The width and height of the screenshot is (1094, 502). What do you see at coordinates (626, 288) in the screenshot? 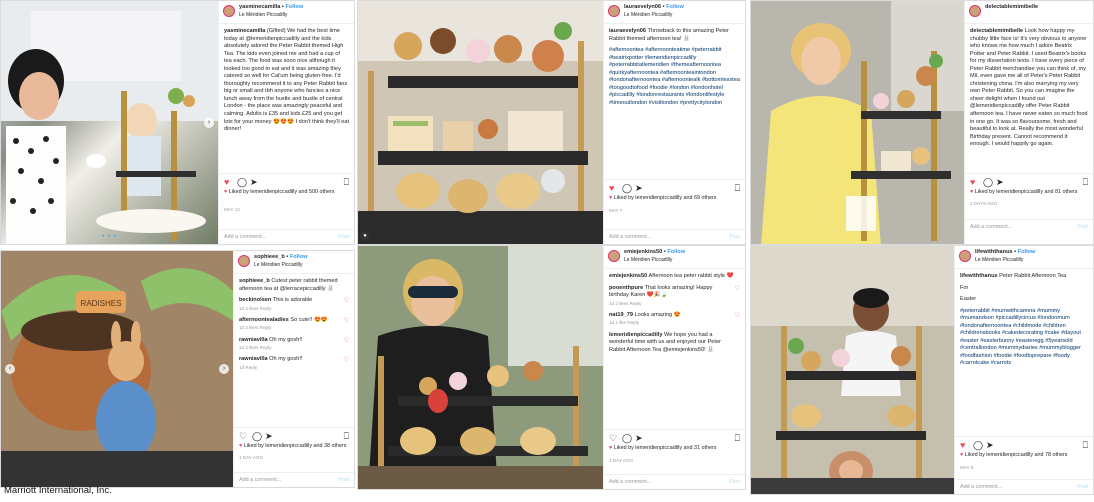
I see `comment-username: pooenthpure` at bounding box center [626, 288].